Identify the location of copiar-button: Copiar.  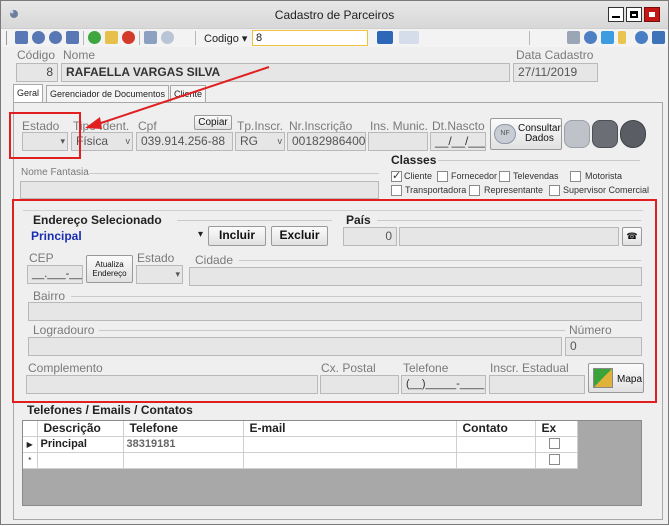
(213, 122).